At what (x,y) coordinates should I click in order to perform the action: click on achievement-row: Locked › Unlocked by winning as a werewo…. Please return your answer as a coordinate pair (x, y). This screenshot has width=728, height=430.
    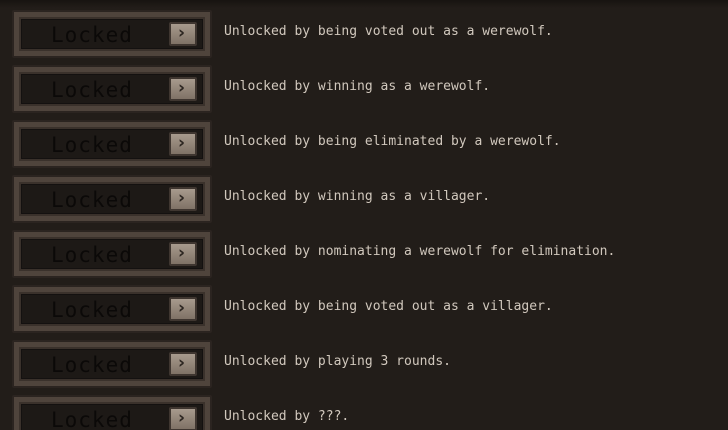
    Looking at the image, I should click on (364, 86).